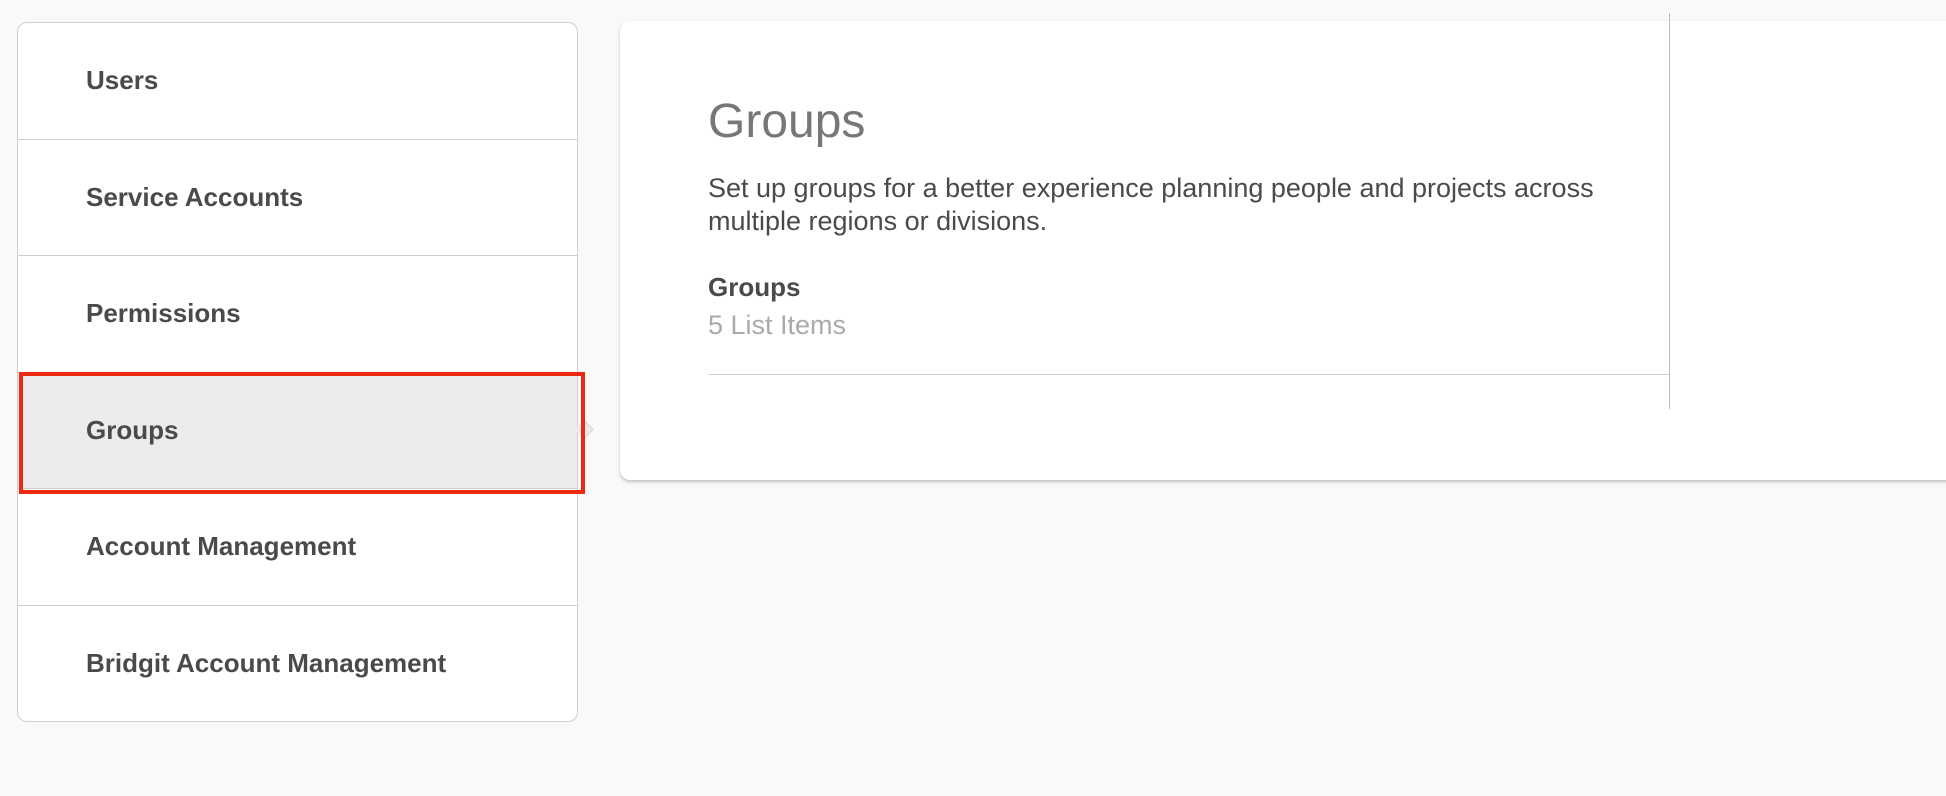 The height and width of the screenshot is (796, 1946). I want to click on vertical-divider, so click(1669, 211).